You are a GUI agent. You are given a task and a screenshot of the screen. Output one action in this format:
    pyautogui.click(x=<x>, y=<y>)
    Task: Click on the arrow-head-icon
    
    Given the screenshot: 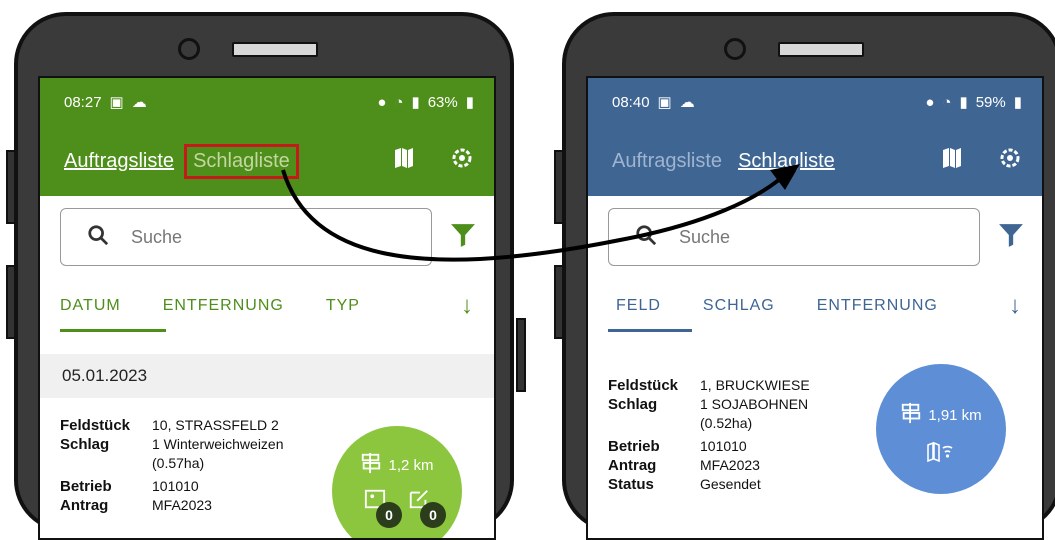 What is the action you would take?
    pyautogui.click(x=785, y=177)
    